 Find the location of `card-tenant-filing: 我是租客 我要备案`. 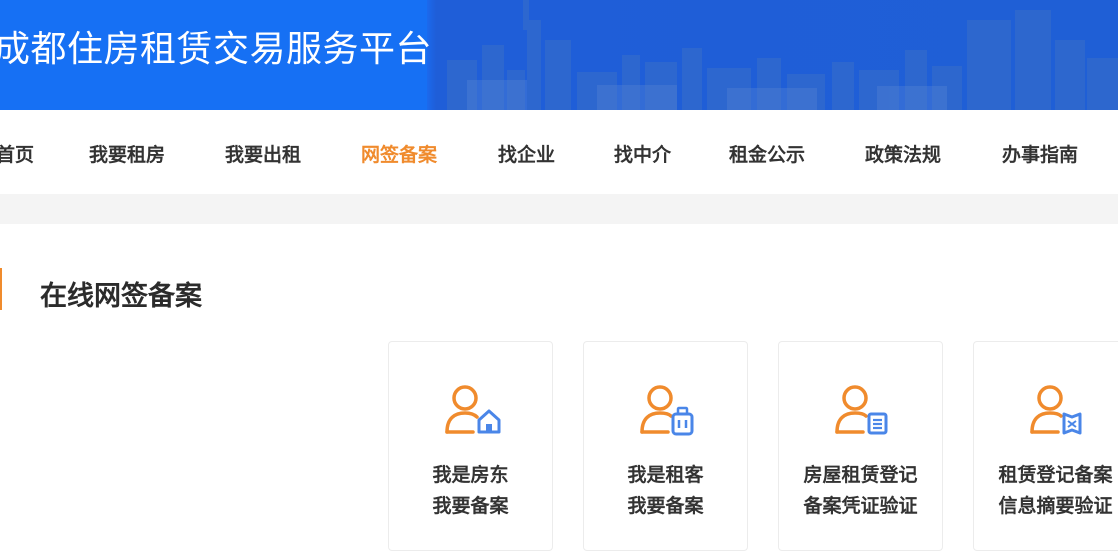

card-tenant-filing: 我是租客 我要备案 is located at coordinates (665, 446).